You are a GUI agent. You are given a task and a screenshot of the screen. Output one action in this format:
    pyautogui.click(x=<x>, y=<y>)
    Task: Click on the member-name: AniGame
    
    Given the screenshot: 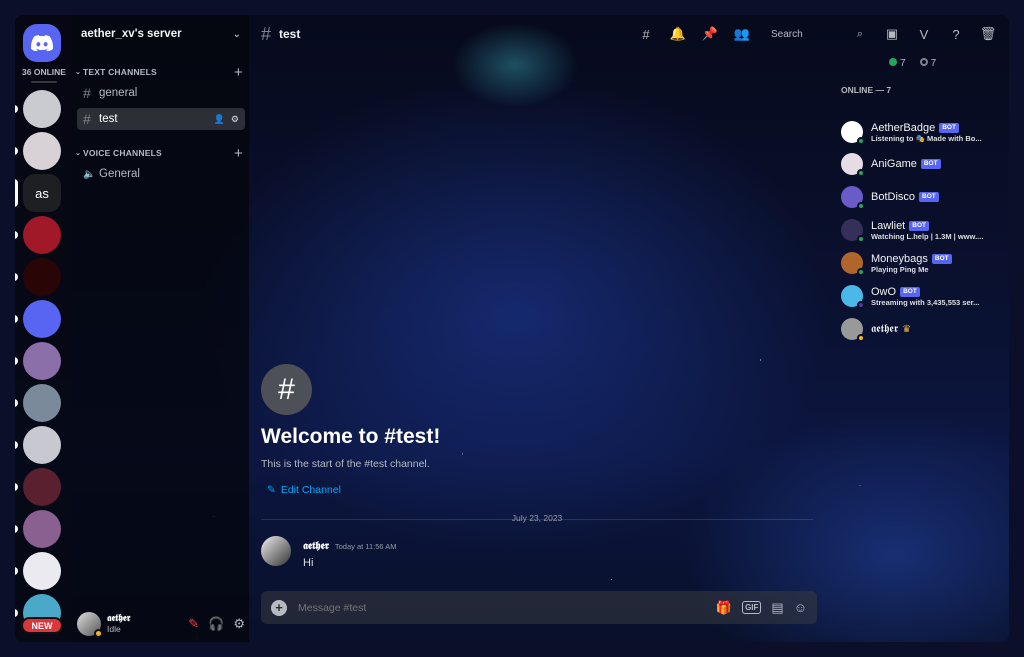 What is the action you would take?
    pyautogui.click(x=894, y=164)
    